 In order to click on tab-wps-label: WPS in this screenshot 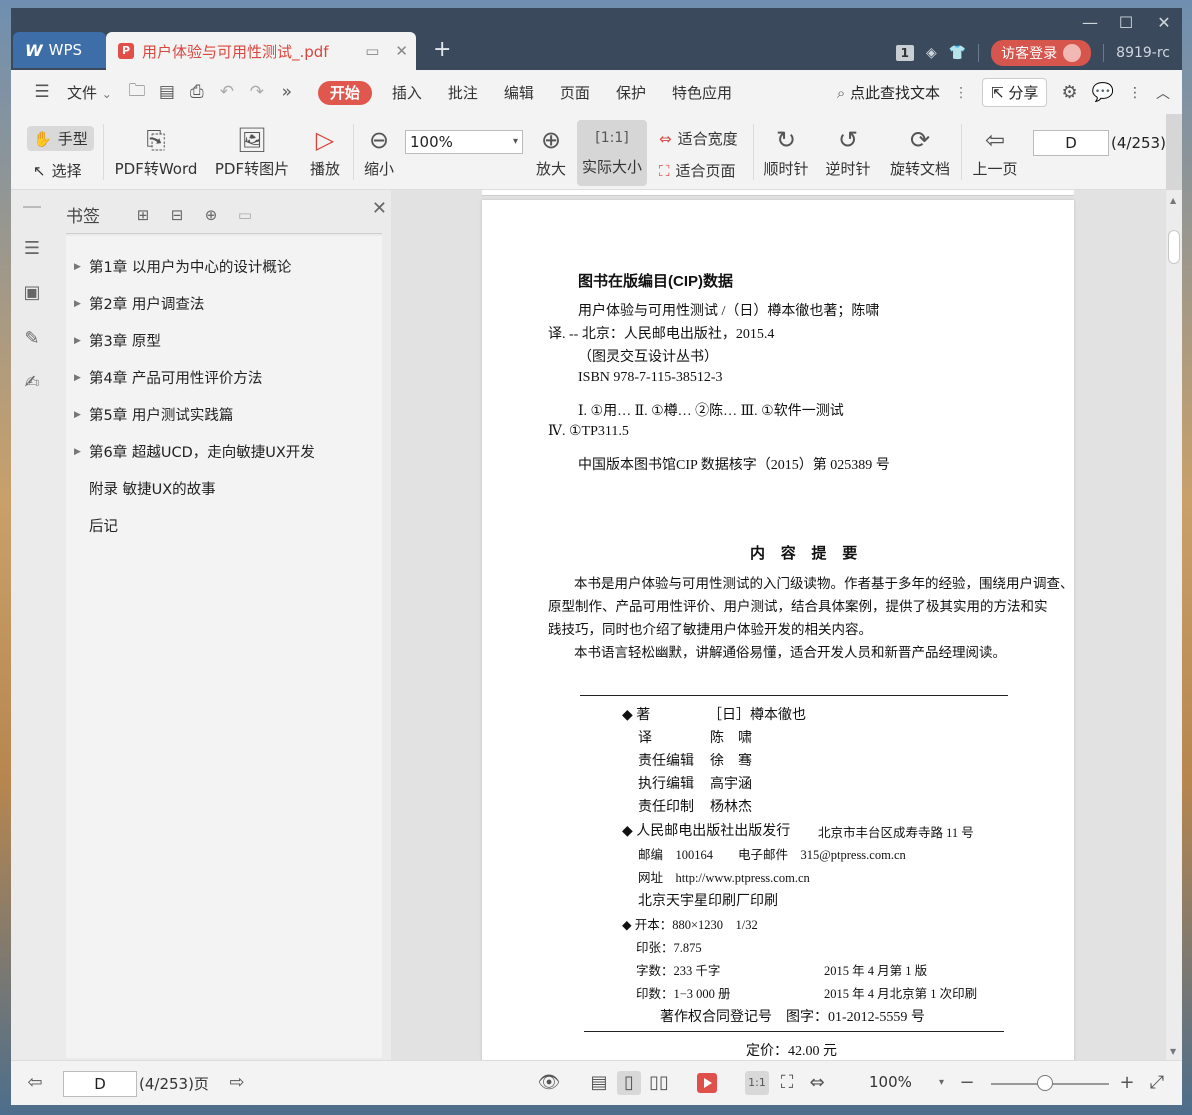, I will do `click(65, 50)`.